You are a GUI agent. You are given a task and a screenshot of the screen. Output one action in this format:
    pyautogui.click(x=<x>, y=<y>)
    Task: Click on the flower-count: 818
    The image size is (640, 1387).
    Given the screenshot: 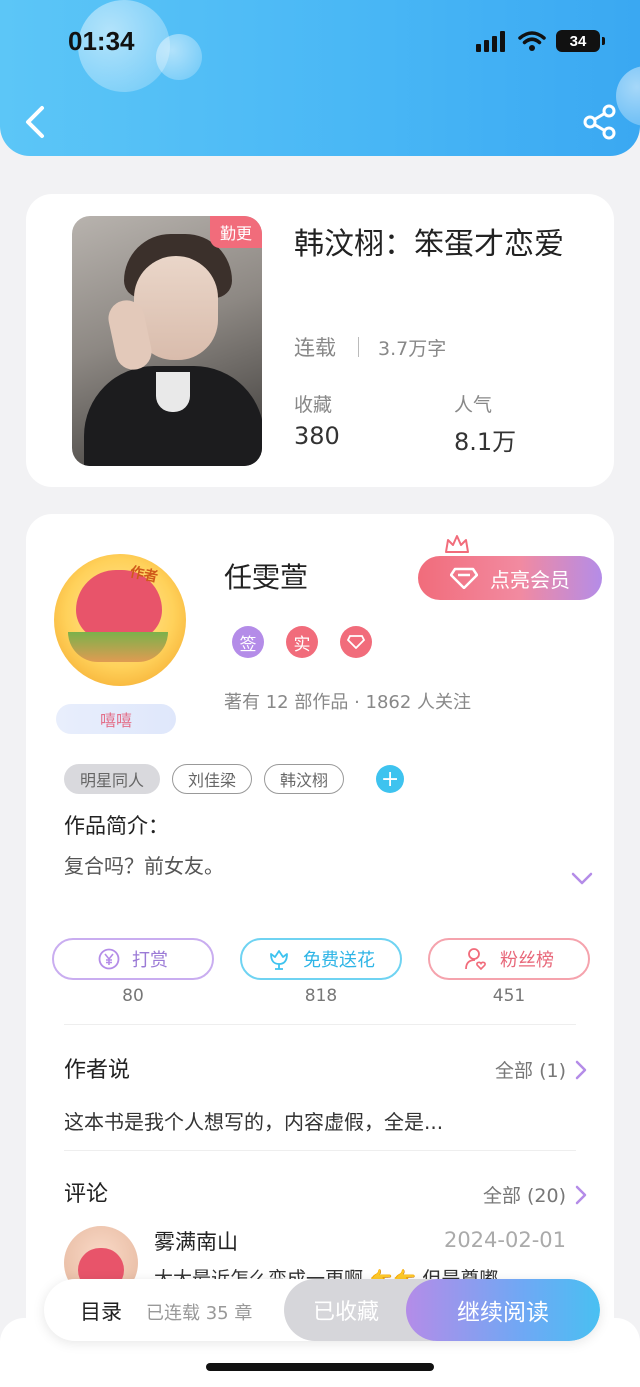 What is the action you would take?
    pyautogui.click(x=321, y=996)
    